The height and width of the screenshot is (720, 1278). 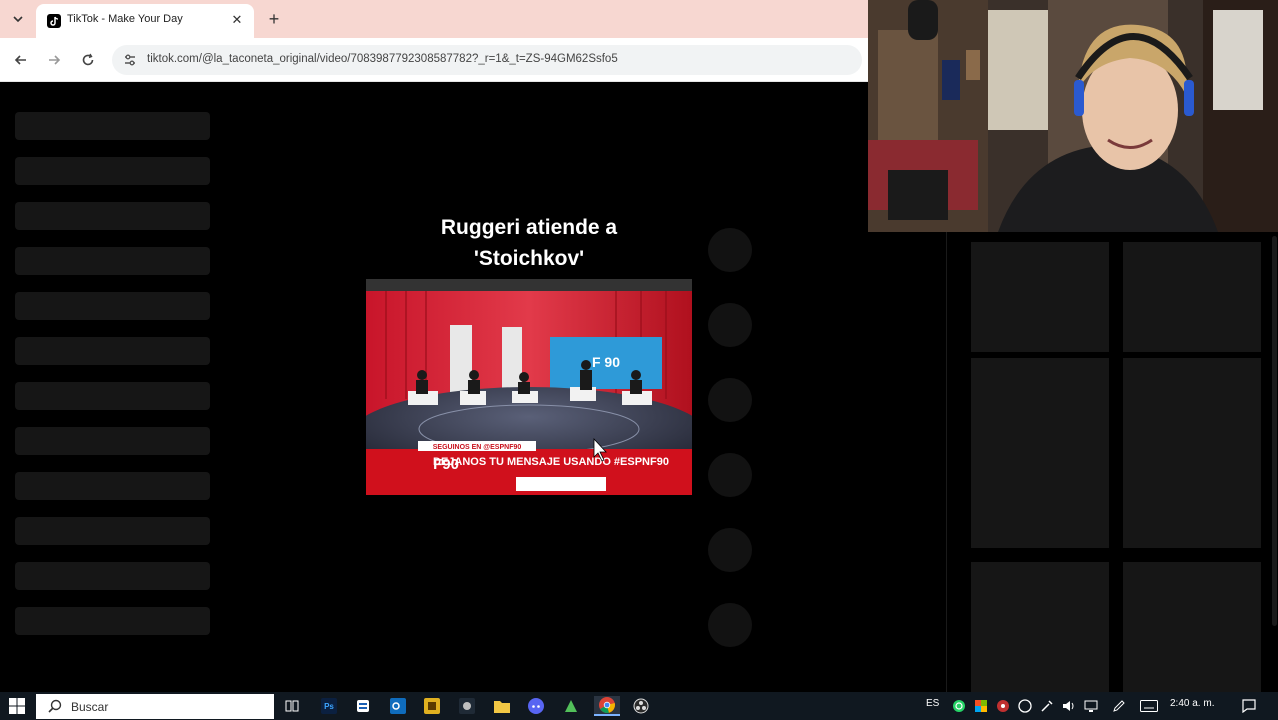 I want to click on obs-icon, so click(x=641, y=706).